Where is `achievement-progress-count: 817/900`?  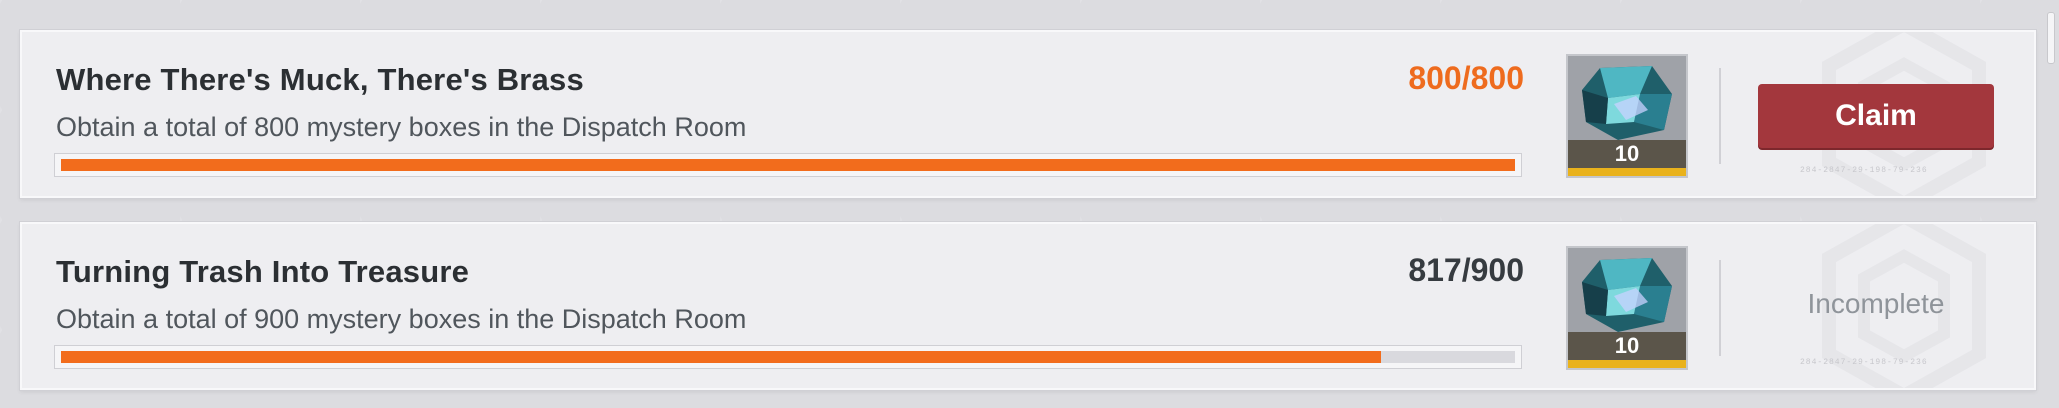 achievement-progress-count: 817/900 is located at coordinates (1466, 270).